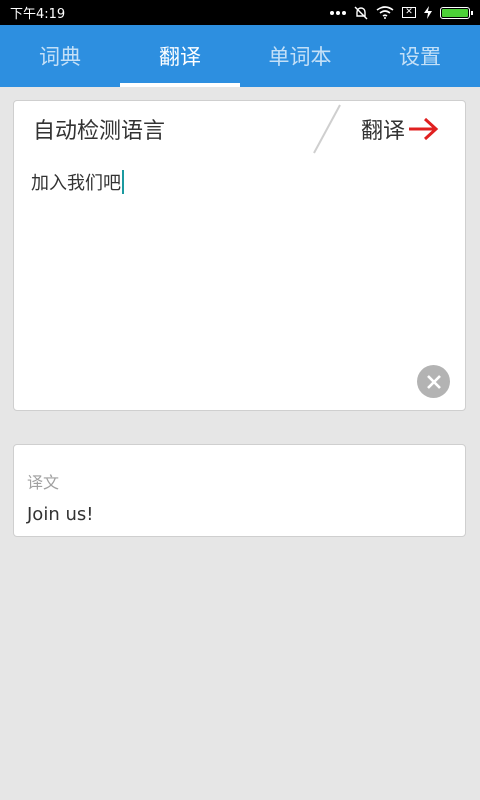  I want to click on output-label: 译文, so click(43, 482).